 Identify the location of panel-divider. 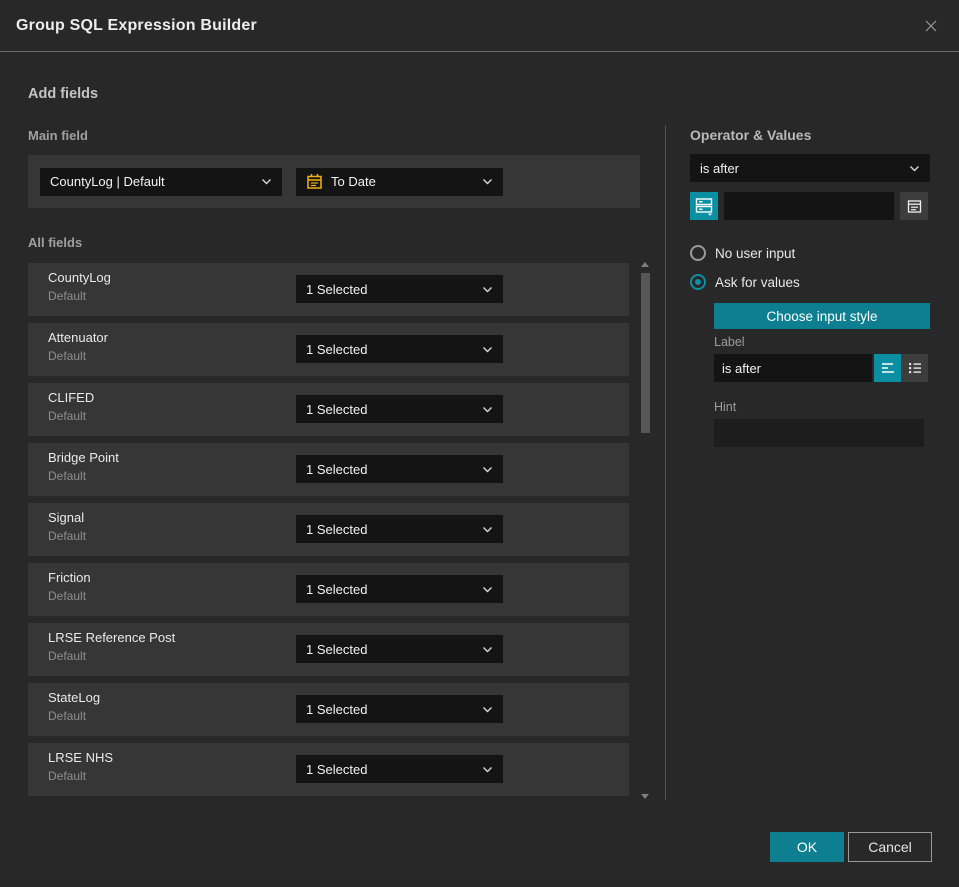
(665, 462).